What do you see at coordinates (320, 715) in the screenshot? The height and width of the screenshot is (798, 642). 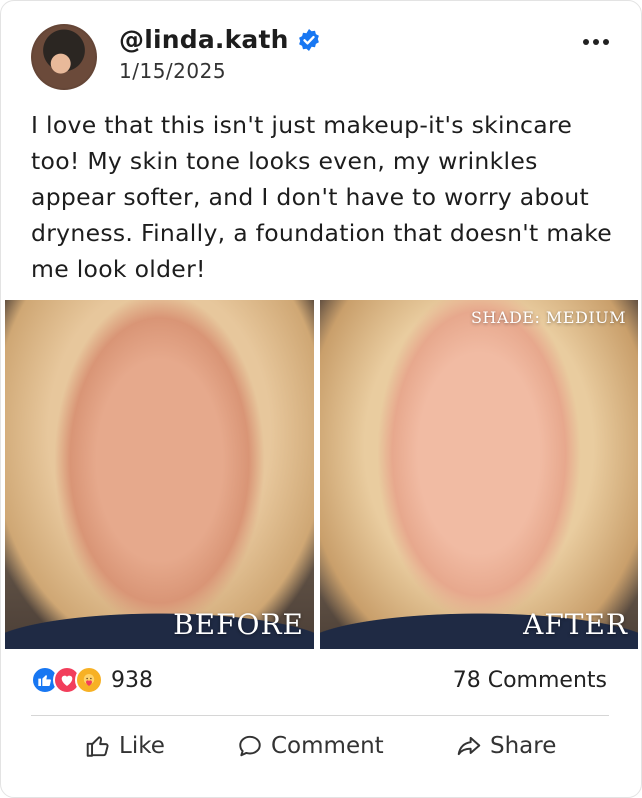 I see `divider` at bounding box center [320, 715].